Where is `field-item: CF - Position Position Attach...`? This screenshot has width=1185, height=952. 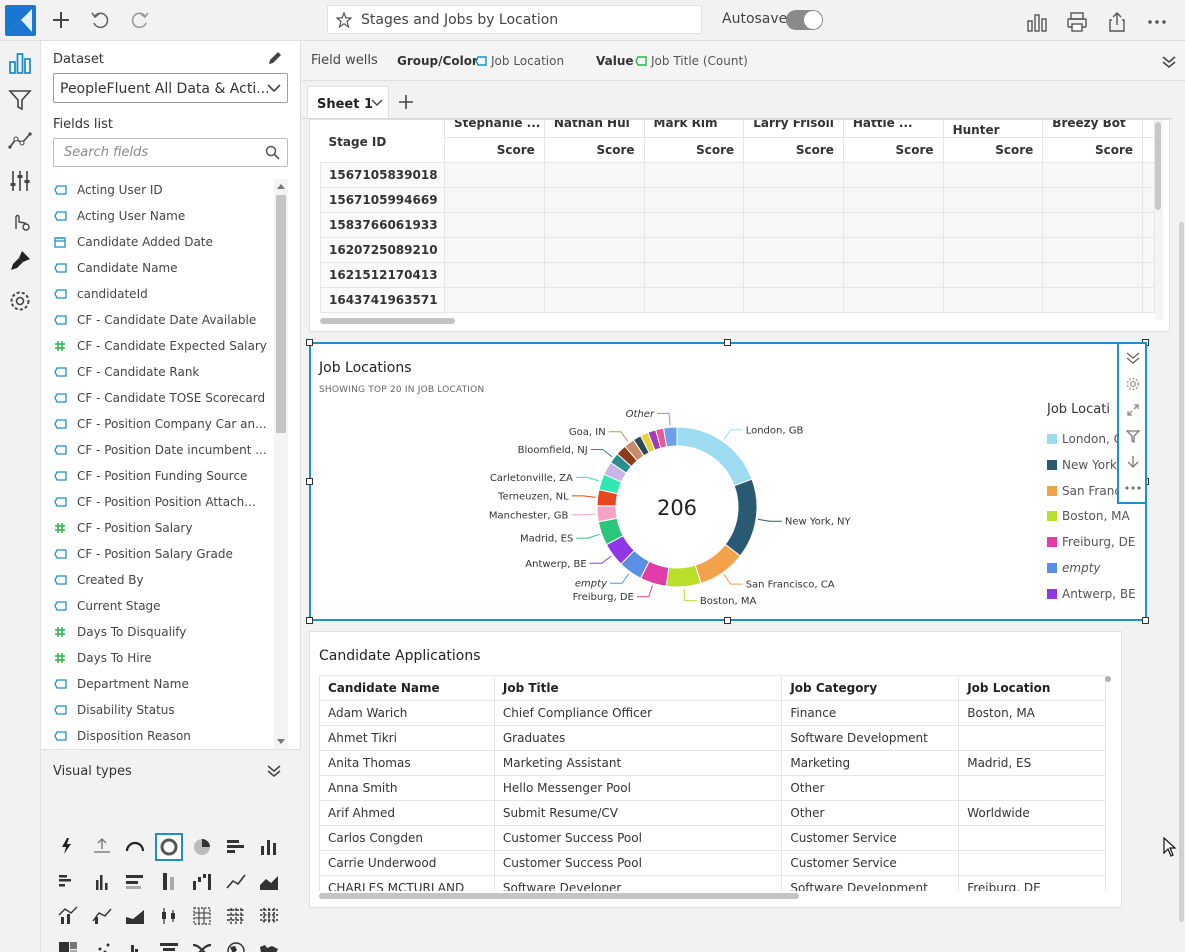 field-item: CF - Position Position Attach... is located at coordinates (163, 502).